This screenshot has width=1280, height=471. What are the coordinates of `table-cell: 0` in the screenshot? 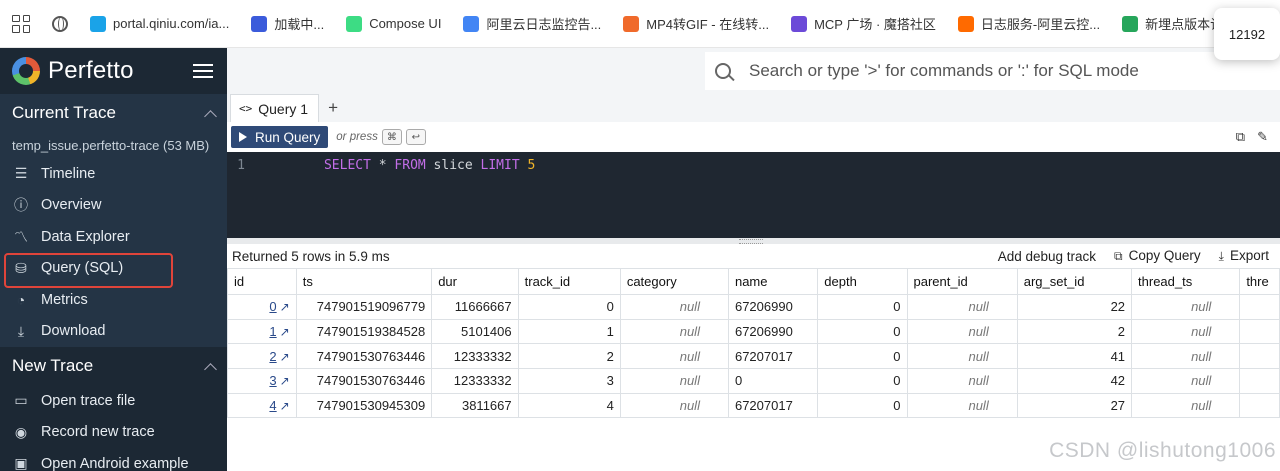 It's located at (773, 381).